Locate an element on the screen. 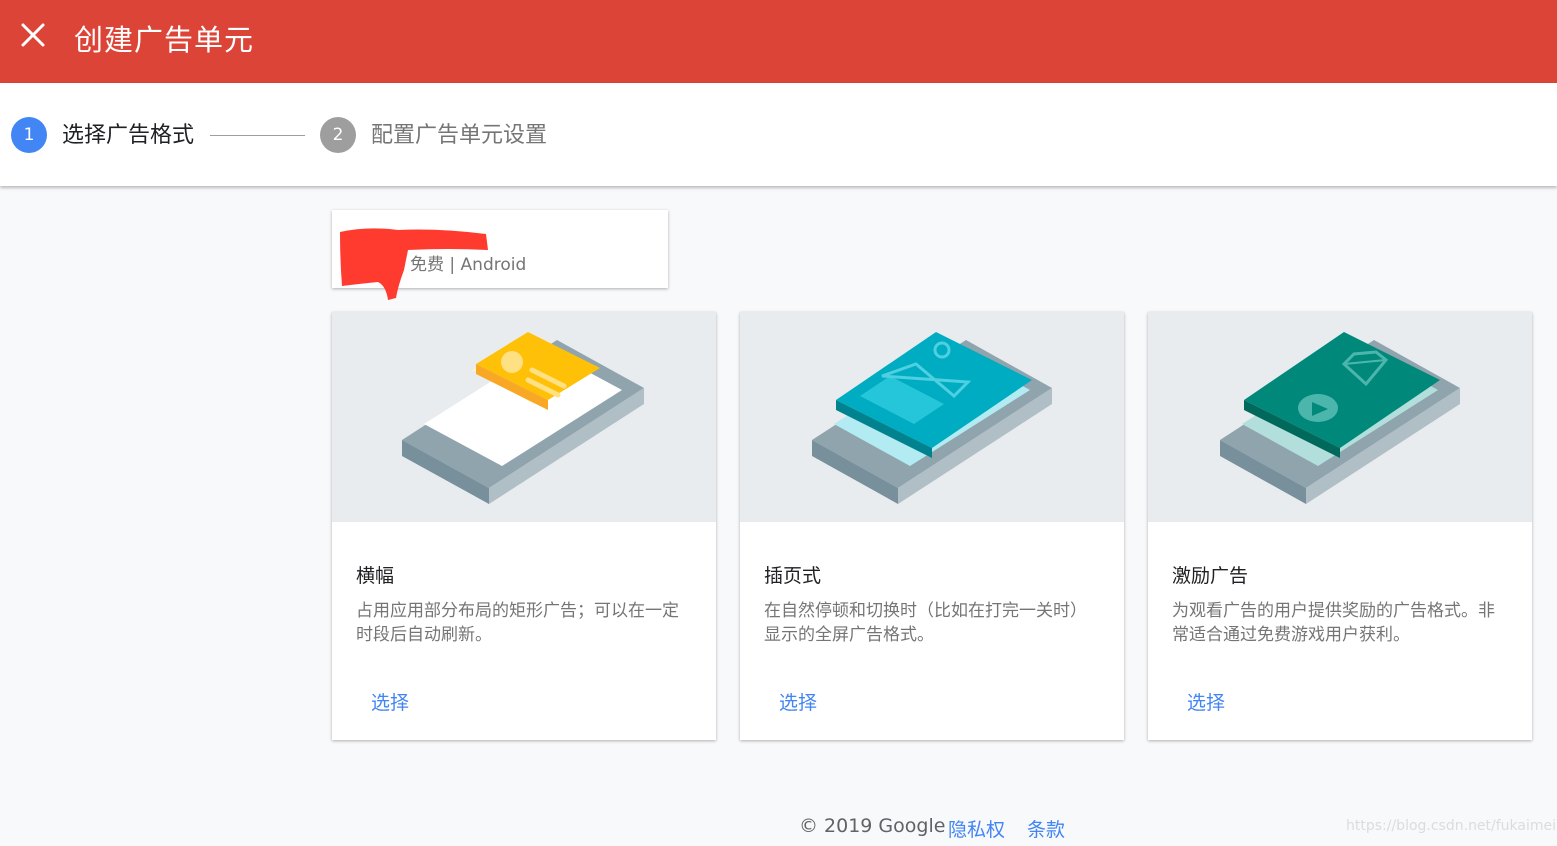 The width and height of the screenshot is (1557, 846). rewarded-illustration is located at coordinates (1340, 417).